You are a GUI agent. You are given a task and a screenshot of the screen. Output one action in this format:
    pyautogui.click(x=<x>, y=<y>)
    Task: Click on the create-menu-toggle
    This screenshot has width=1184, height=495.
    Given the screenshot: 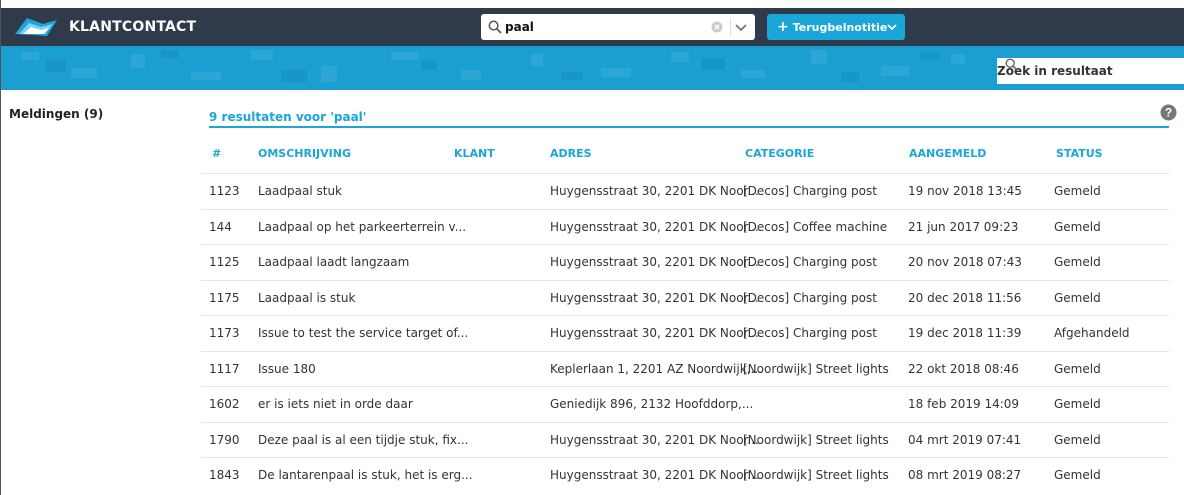 What is the action you would take?
    pyautogui.click(x=892, y=27)
    